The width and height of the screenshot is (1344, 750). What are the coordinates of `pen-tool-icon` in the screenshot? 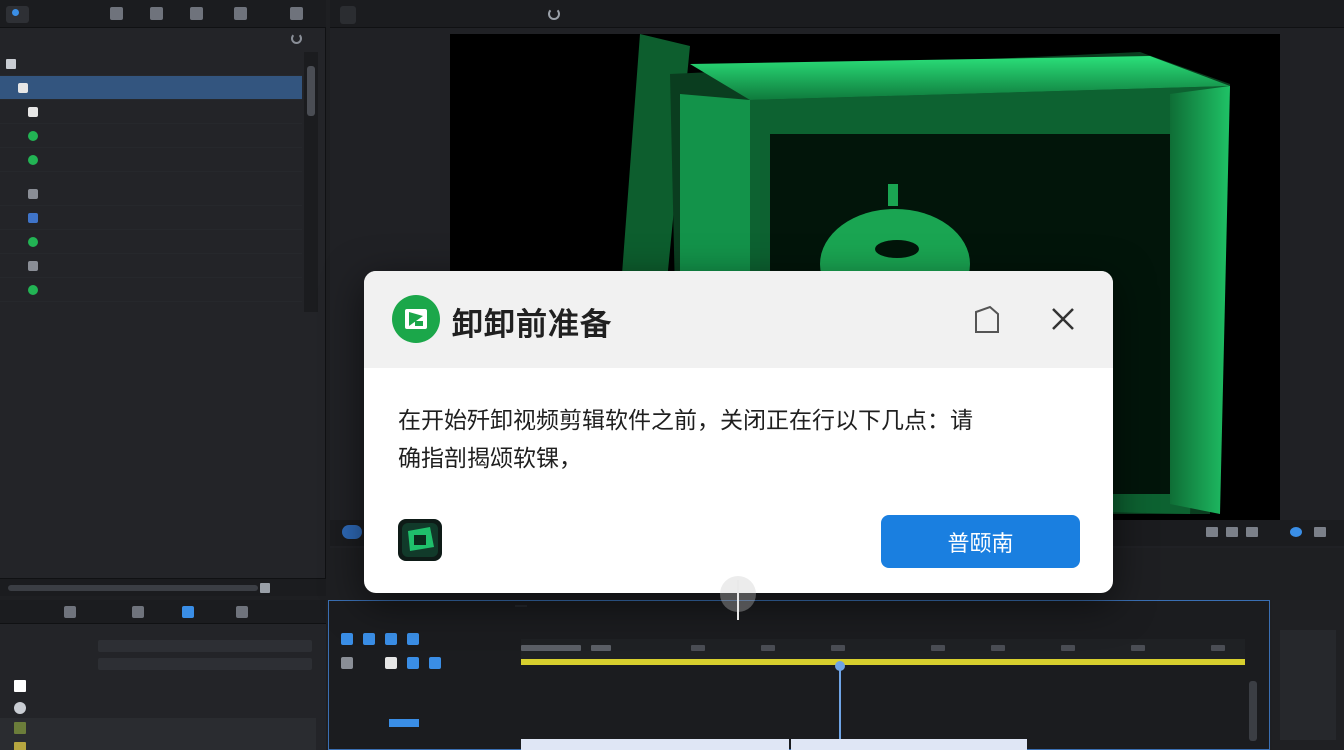 It's located at (391, 663).